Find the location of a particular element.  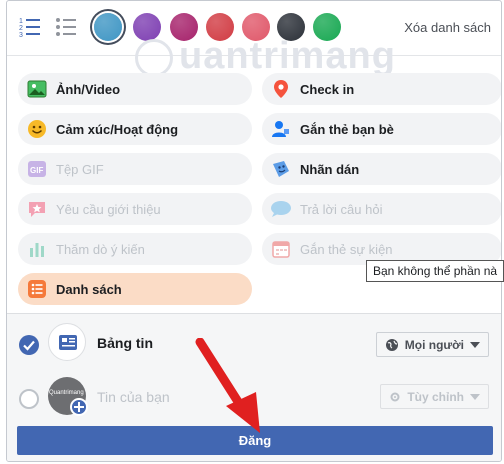

option-label: Ảnh/Video is located at coordinates (88, 89).